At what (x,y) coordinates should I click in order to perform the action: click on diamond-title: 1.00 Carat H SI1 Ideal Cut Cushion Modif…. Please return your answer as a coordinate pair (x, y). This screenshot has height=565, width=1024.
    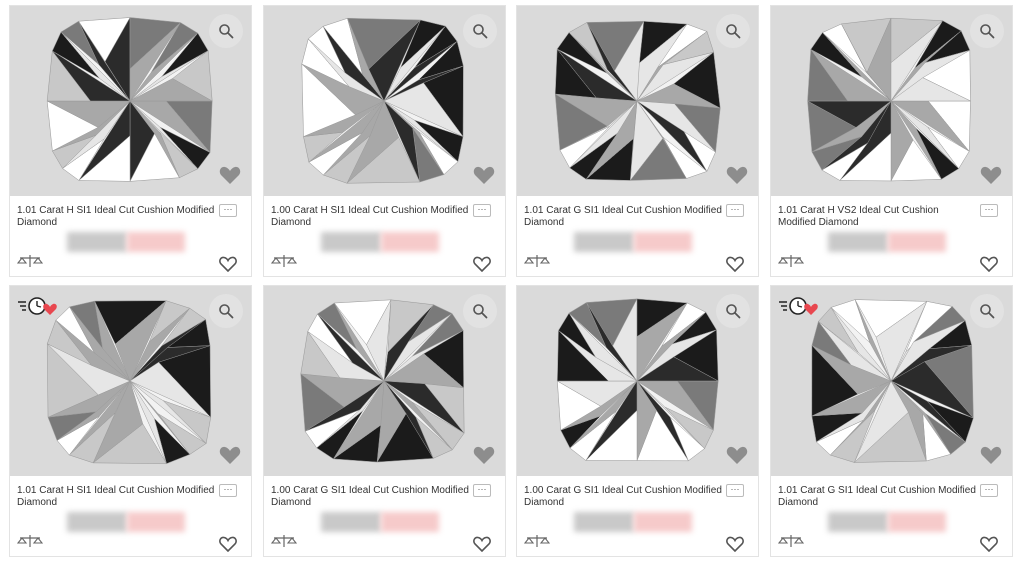
    Looking at the image, I should click on (371, 217).